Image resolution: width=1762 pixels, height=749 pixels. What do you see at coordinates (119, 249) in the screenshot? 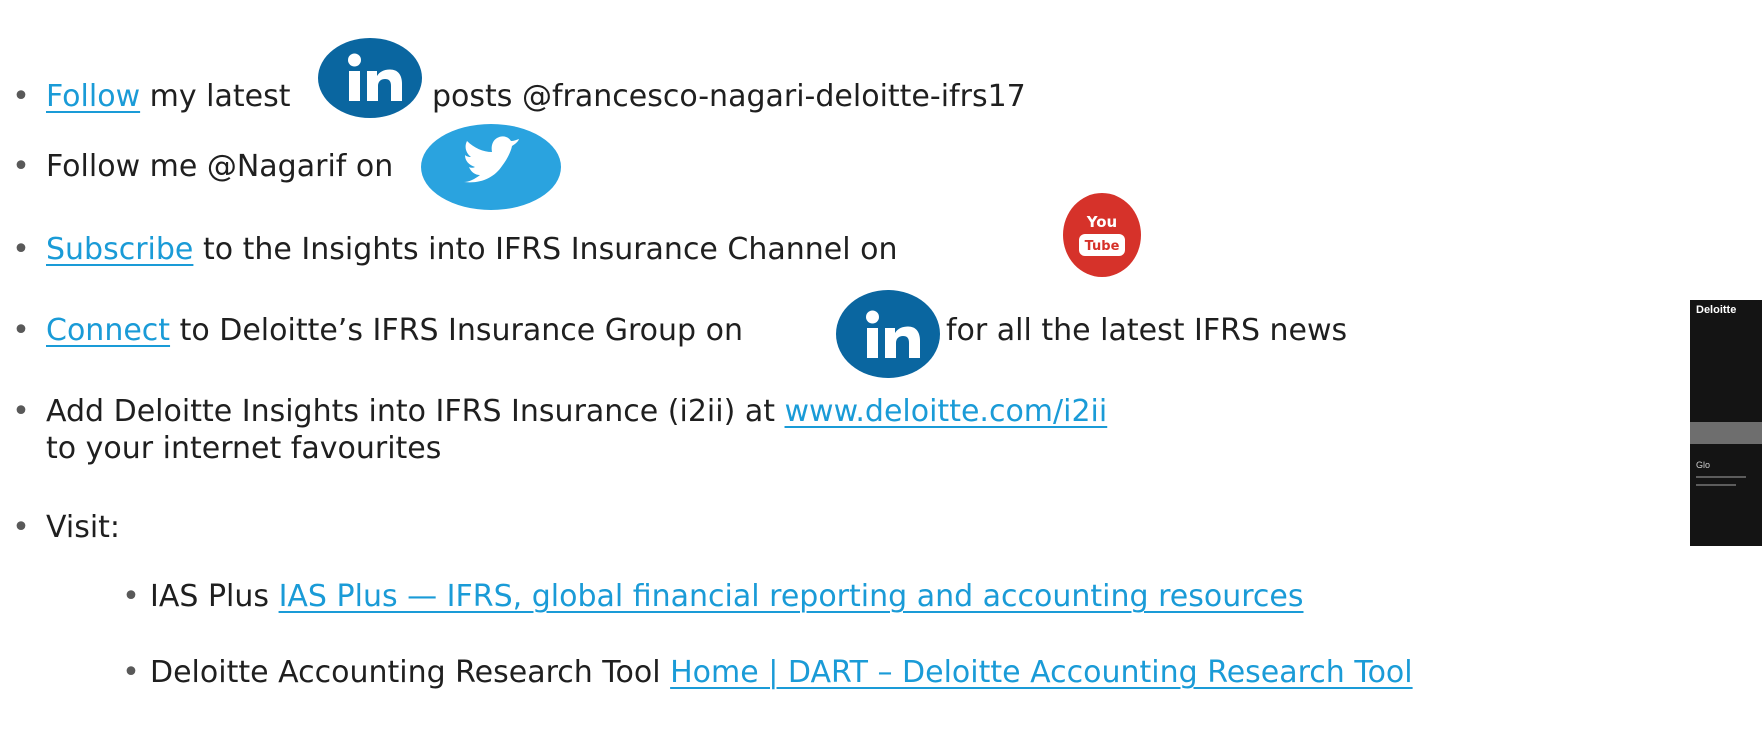
I see `subscribe-link: Subscribe` at bounding box center [119, 249].